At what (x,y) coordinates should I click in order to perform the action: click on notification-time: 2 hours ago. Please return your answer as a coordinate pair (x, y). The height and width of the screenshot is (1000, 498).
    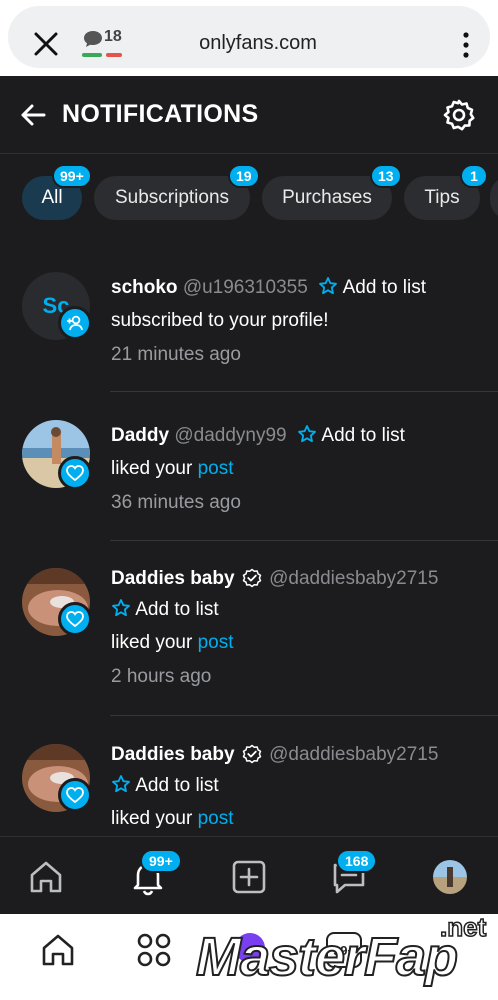
    Looking at the image, I should click on (161, 676).